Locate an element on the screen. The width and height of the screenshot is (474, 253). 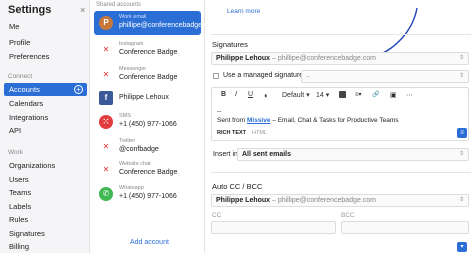
account-type: SMS is located at coordinates (125, 116).